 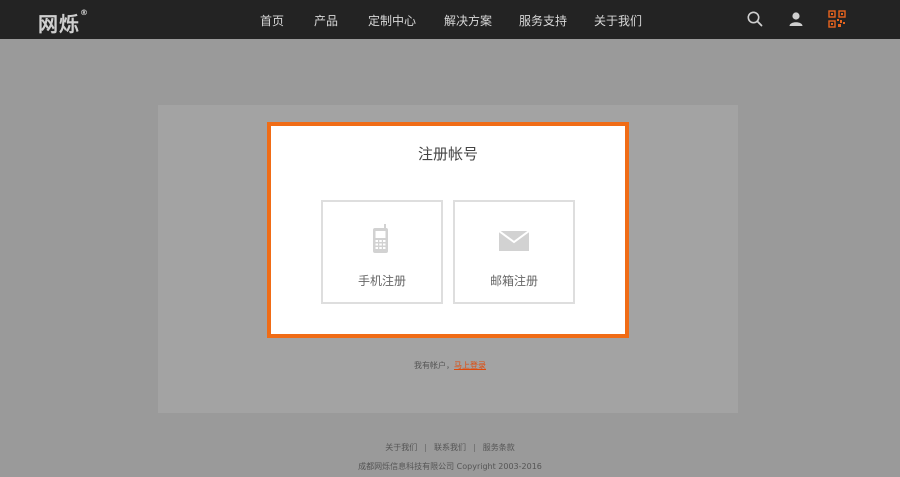 What do you see at coordinates (326, 20) in the screenshot?
I see `nav-item-products: 产品` at bounding box center [326, 20].